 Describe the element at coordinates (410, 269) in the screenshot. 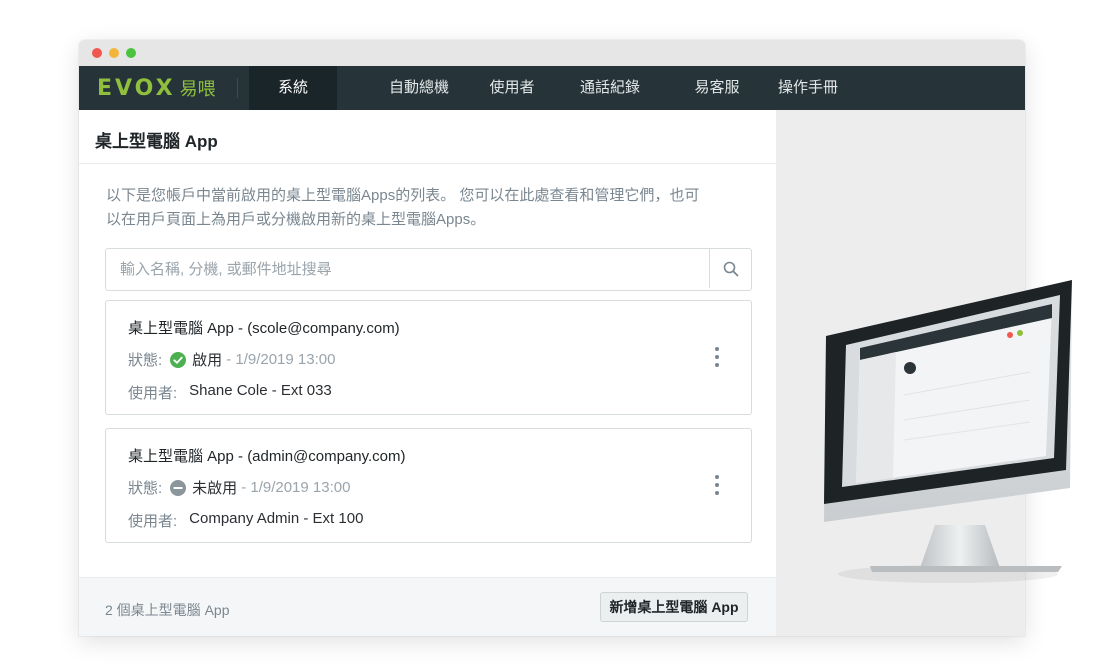

I see `search-input` at that location.